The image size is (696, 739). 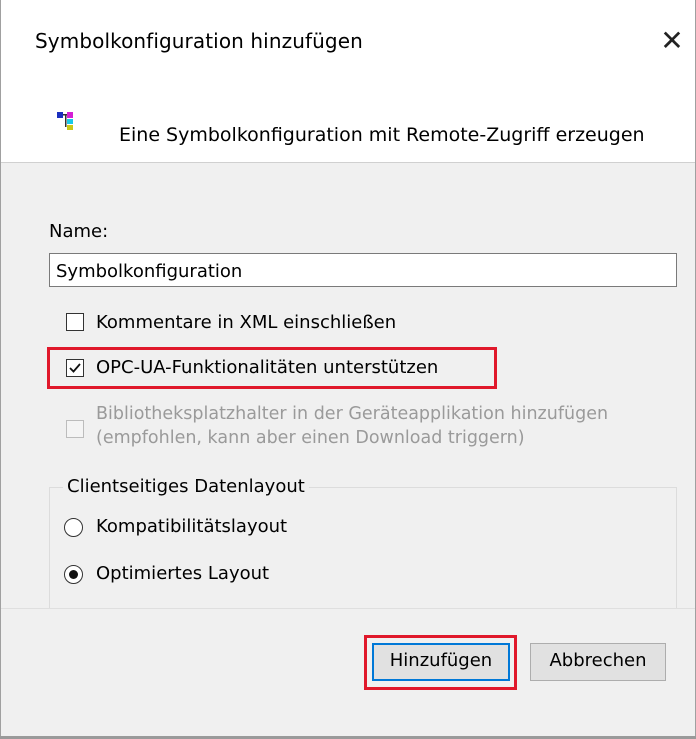 What do you see at coordinates (199, 41) in the screenshot?
I see `dialog-title: Symbolkonfiguration hinzufügen` at bounding box center [199, 41].